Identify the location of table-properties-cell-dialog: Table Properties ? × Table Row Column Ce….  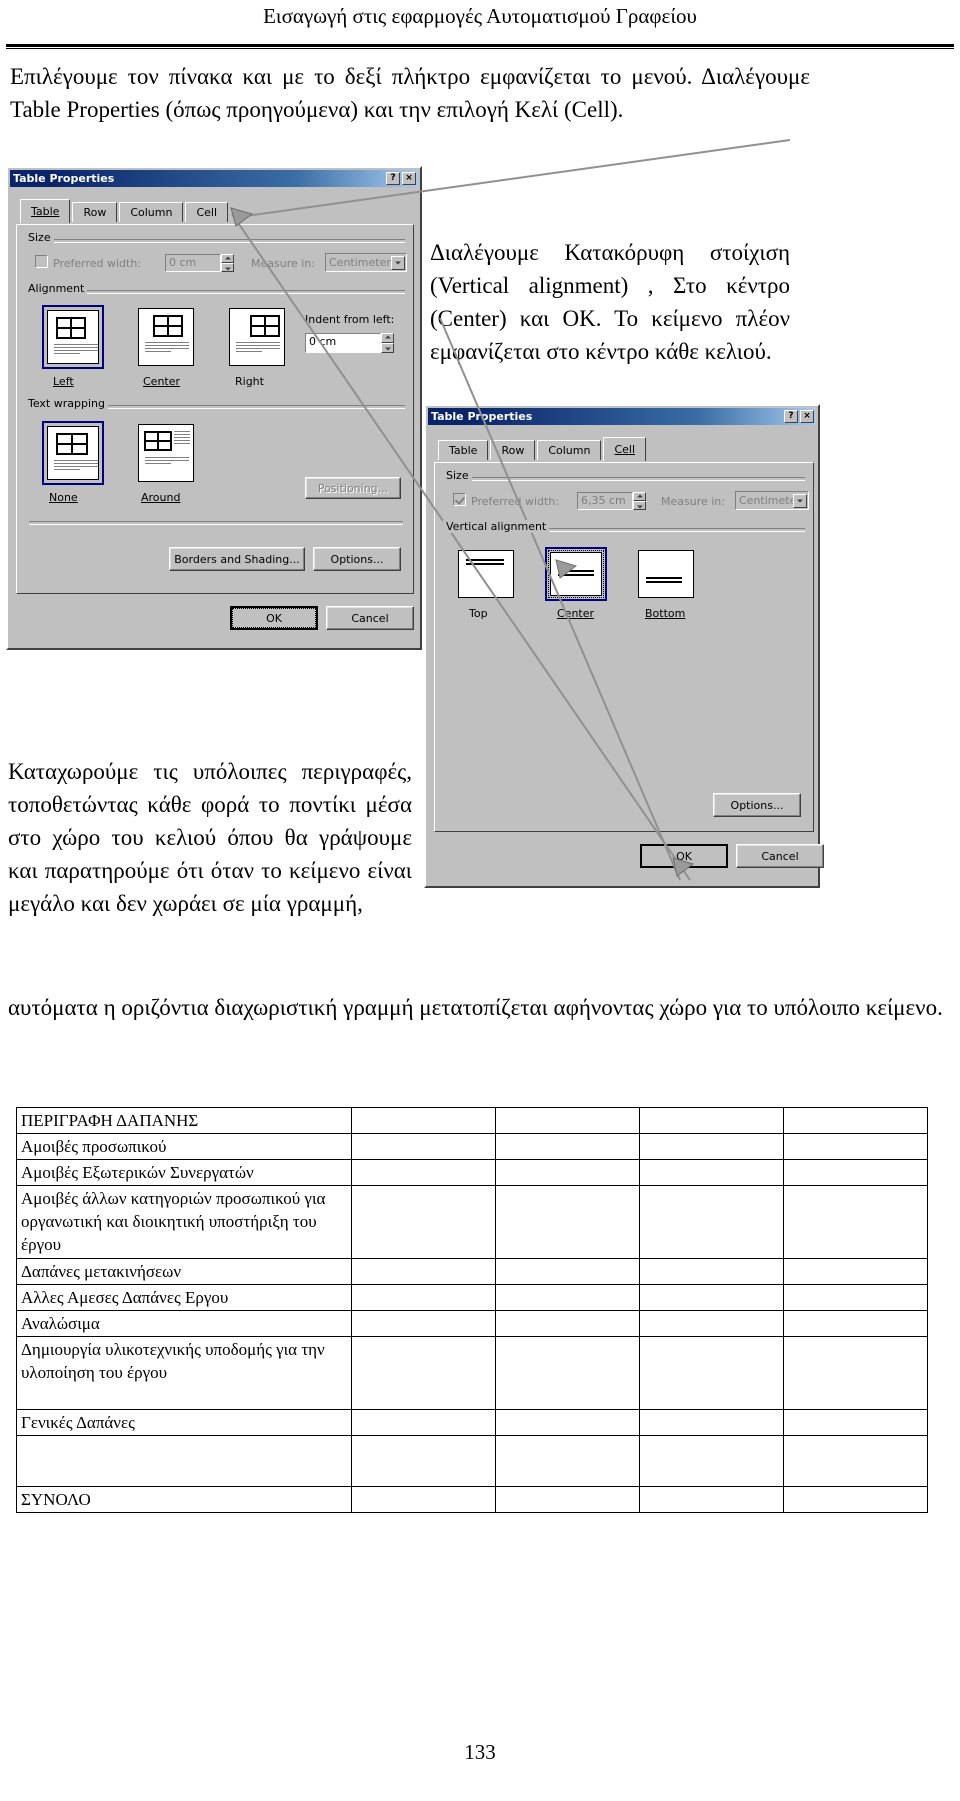
(624, 646).